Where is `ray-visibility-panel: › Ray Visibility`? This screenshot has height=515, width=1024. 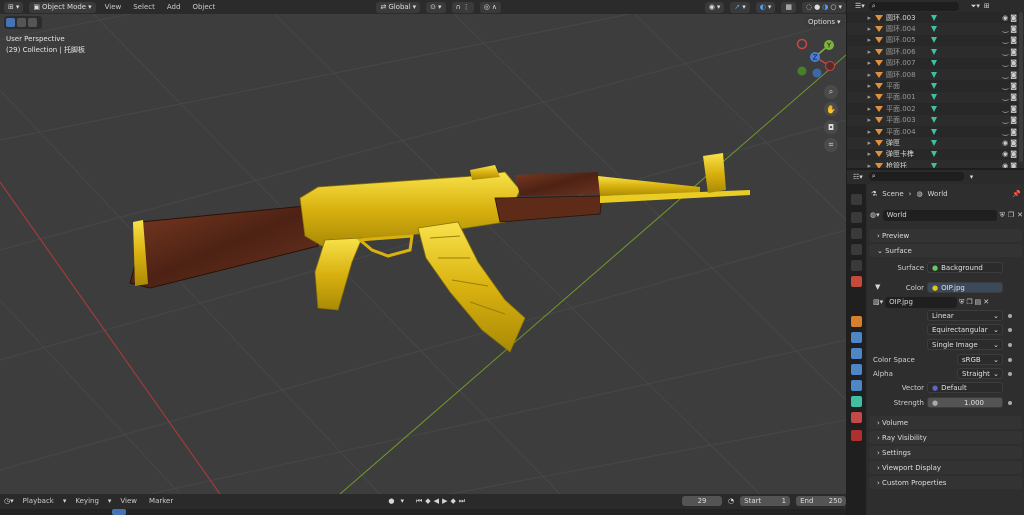 ray-visibility-panel: › Ray Visibility is located at coordinates (945, 437).